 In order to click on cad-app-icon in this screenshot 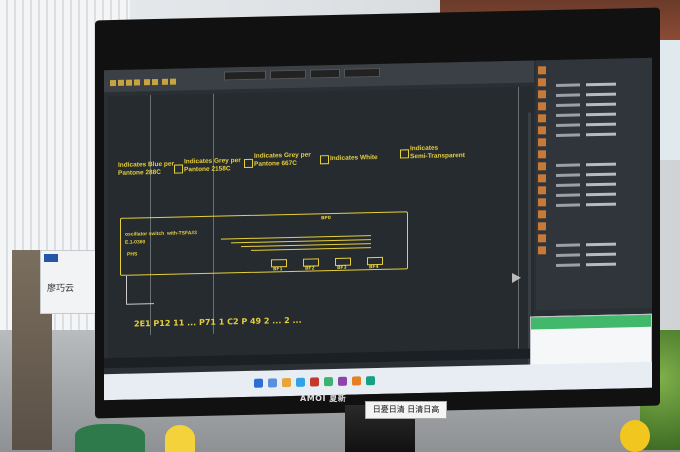, I will do `click(314, 382)`.